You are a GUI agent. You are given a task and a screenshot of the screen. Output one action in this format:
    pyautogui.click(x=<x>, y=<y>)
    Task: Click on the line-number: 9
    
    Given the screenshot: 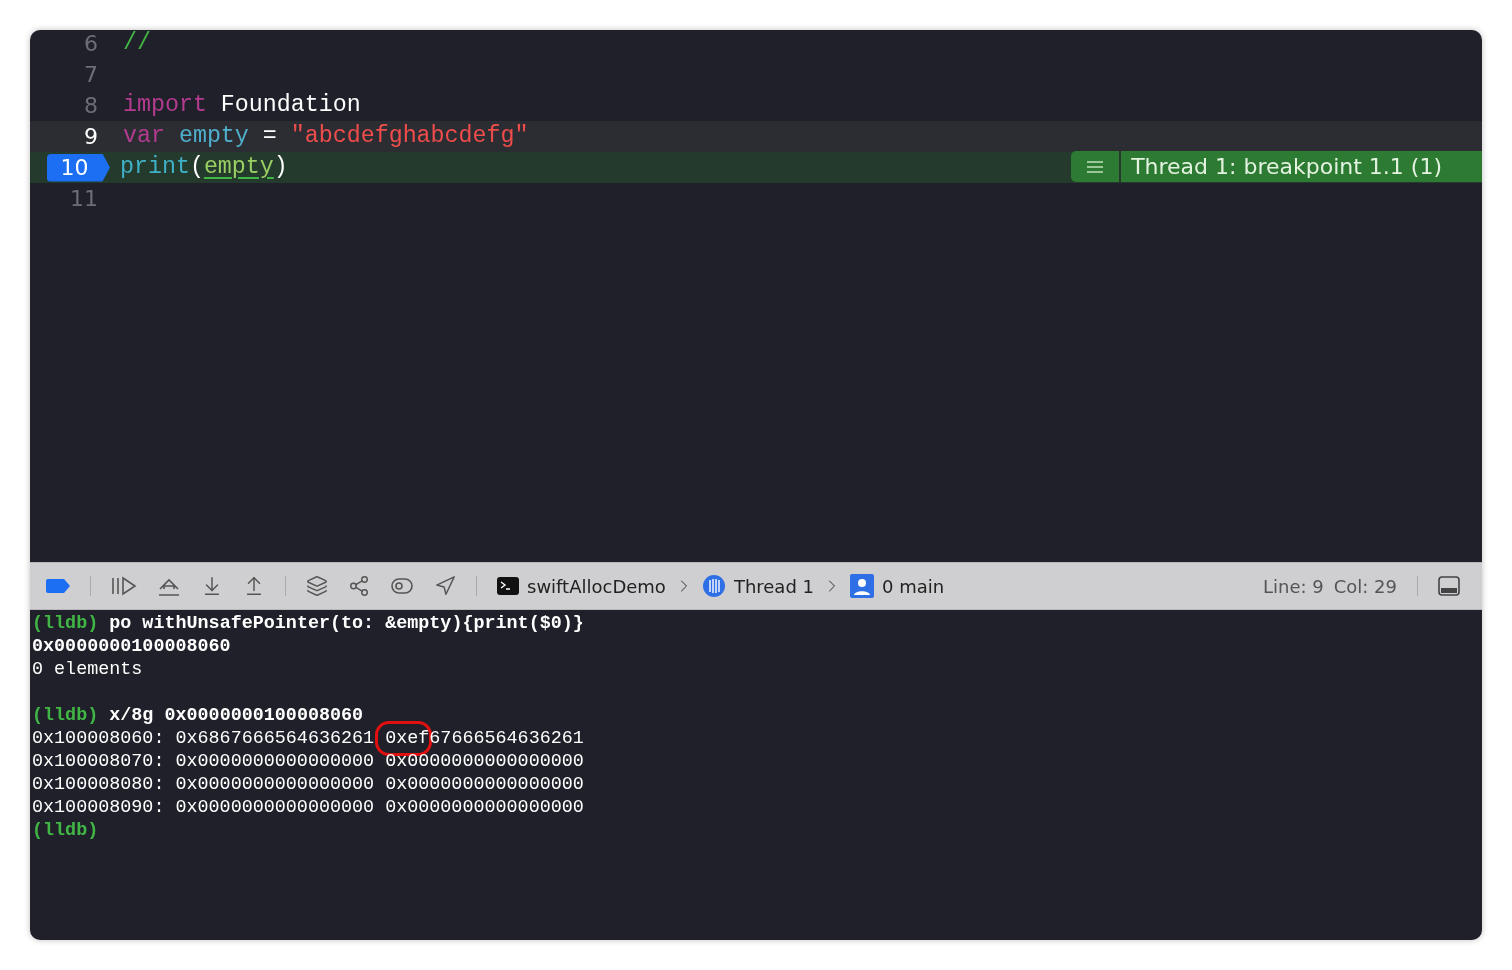 What is the action you would take?
    pyautogui.click(x=91, y=136)
    